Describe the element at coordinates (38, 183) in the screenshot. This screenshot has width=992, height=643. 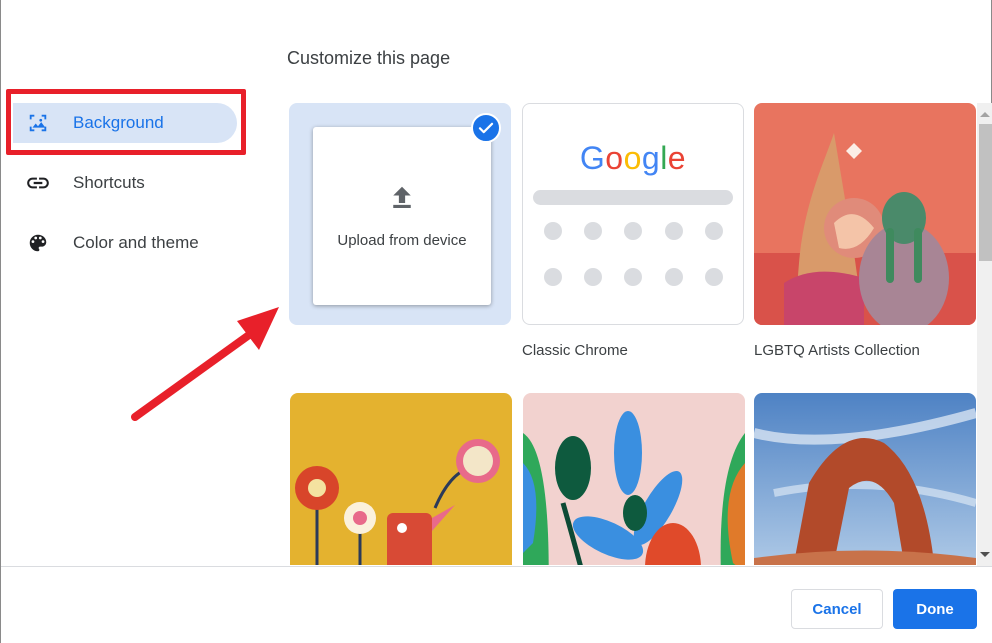
I see `link-icon` at that location.